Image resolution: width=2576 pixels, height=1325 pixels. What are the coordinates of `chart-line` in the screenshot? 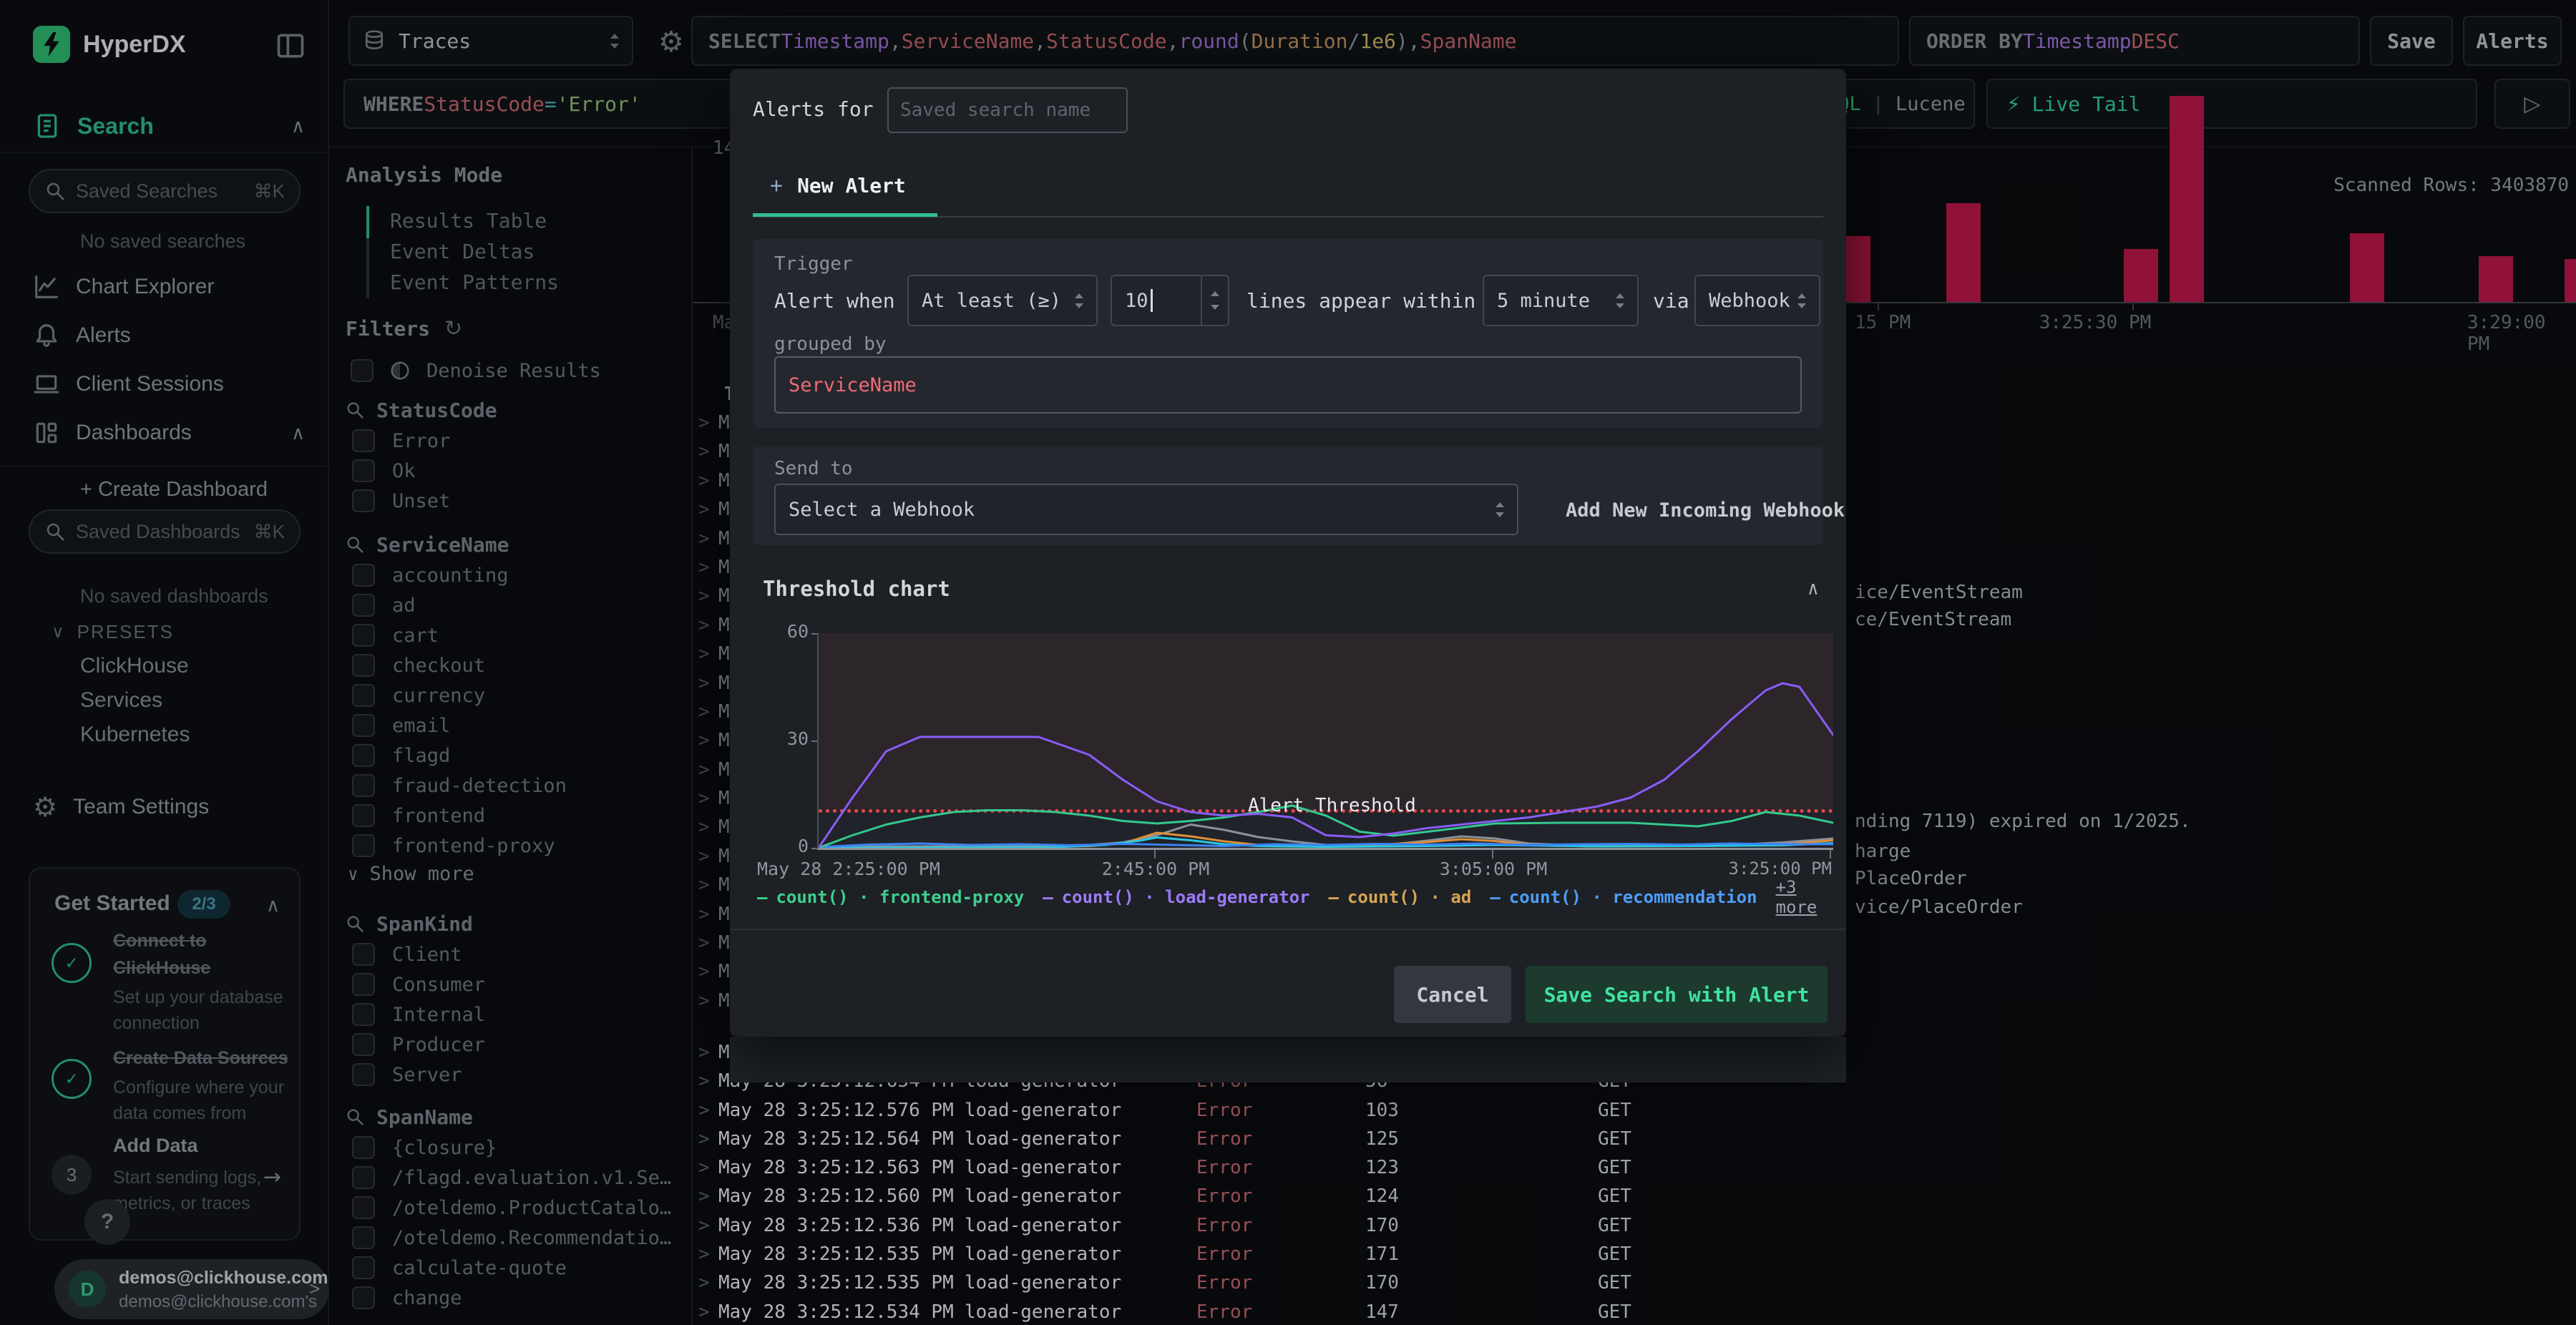 It's located at (1326, 765).